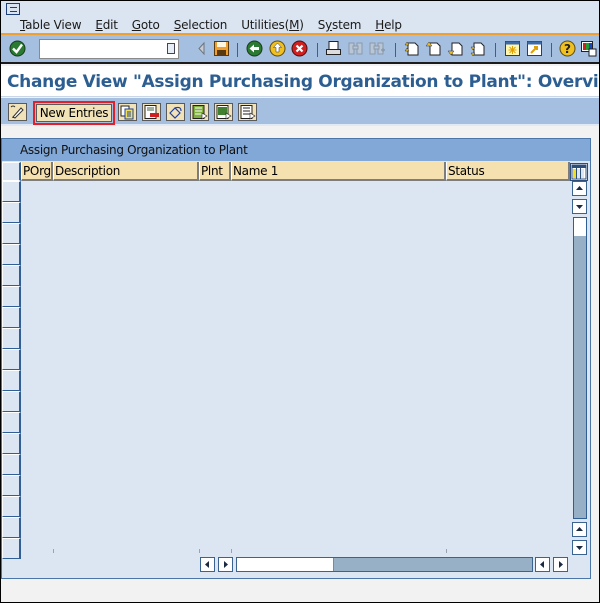  I want to click on select-block-button, so click(223, 112).